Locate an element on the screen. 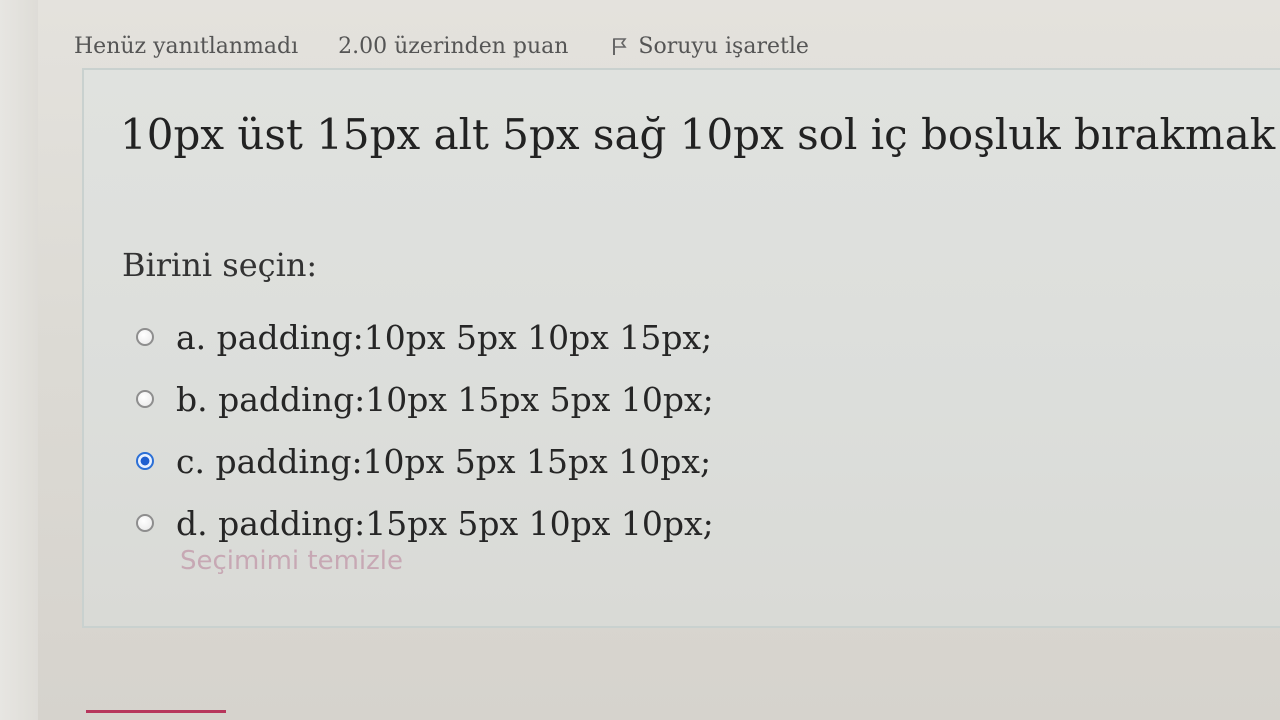 This screenshot has width=1280, height=720. answer-label-b: b. padding:10px 15px 5px 10px; is located at coordinates (445, 399).